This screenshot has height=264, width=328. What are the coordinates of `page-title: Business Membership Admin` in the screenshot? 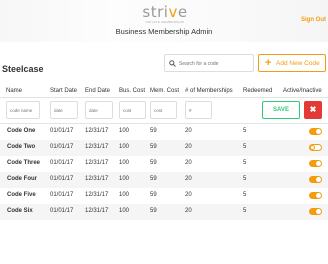 It's located at (164, 31).